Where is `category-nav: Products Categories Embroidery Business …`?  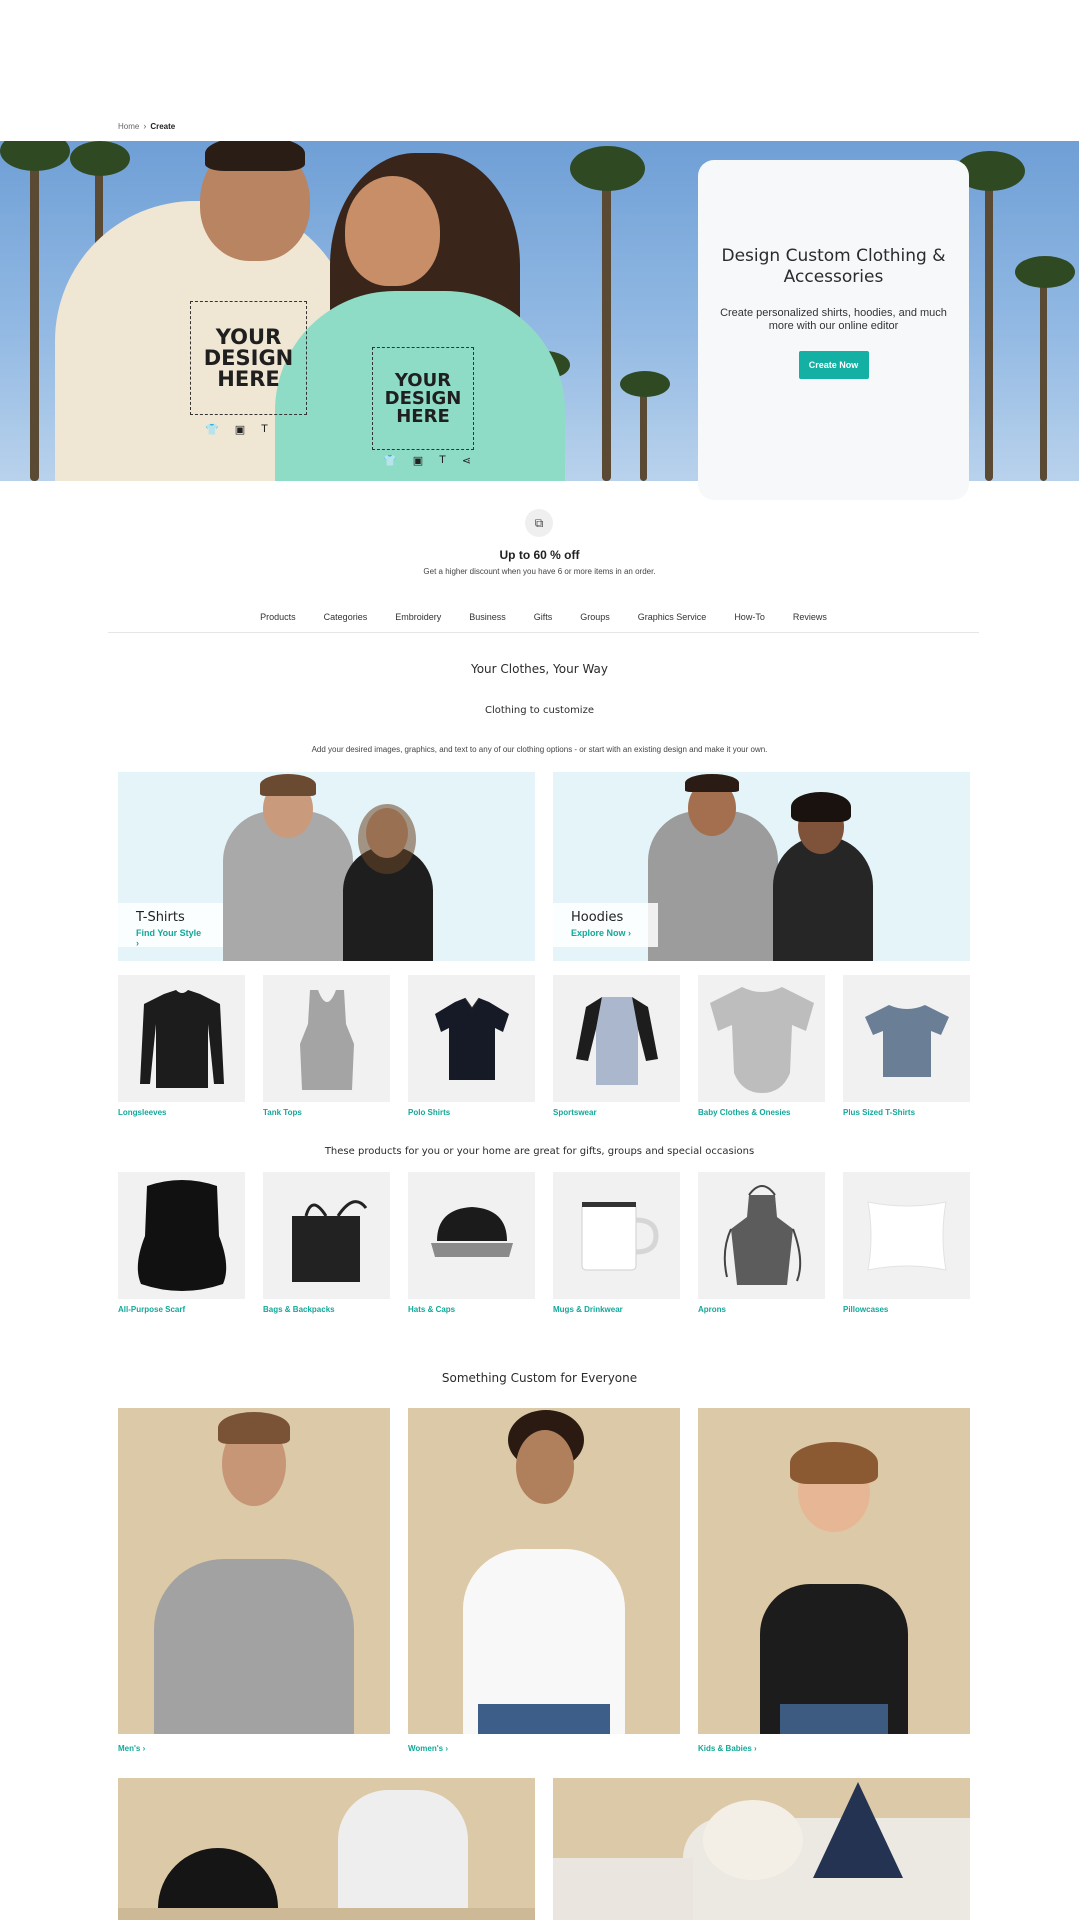
category-nav: Products Categories Embroidery Business … is located at coordinates (543, 622).